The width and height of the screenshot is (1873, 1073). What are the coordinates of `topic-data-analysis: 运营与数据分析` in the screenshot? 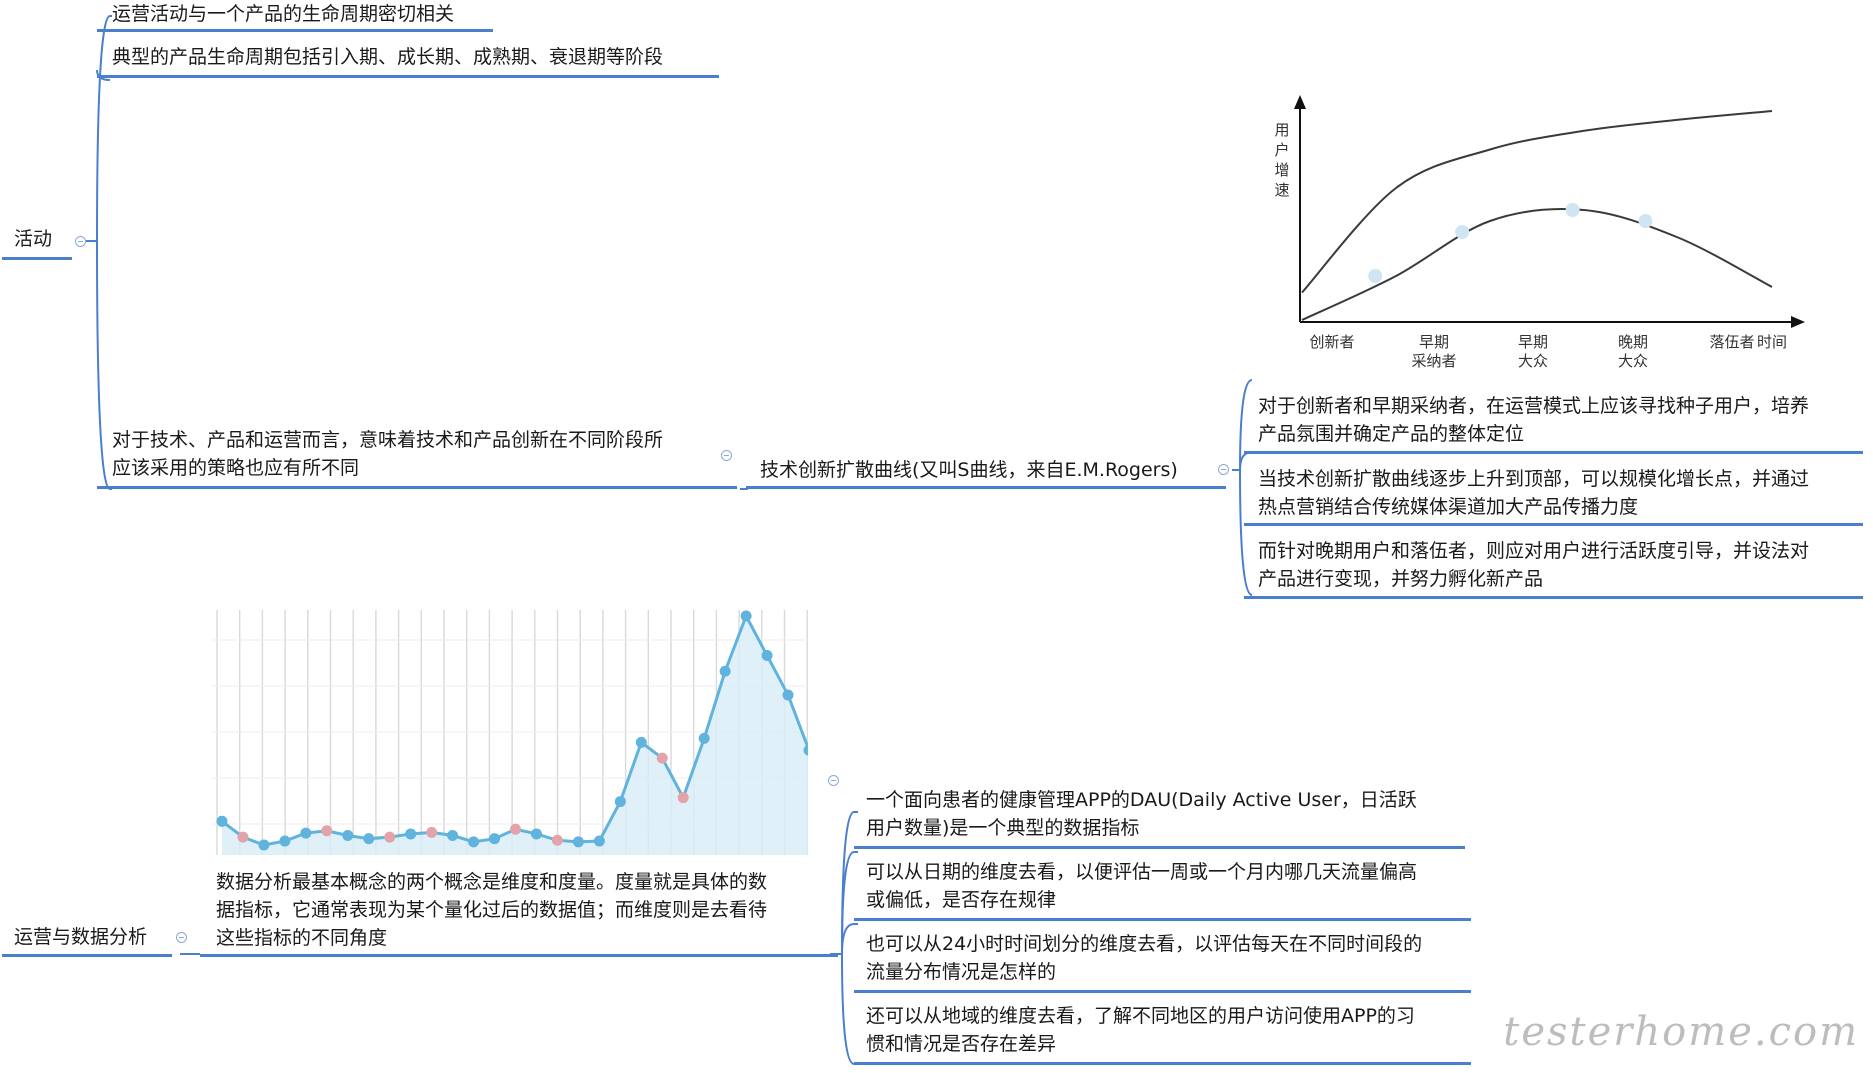 It's located at (80, 937).